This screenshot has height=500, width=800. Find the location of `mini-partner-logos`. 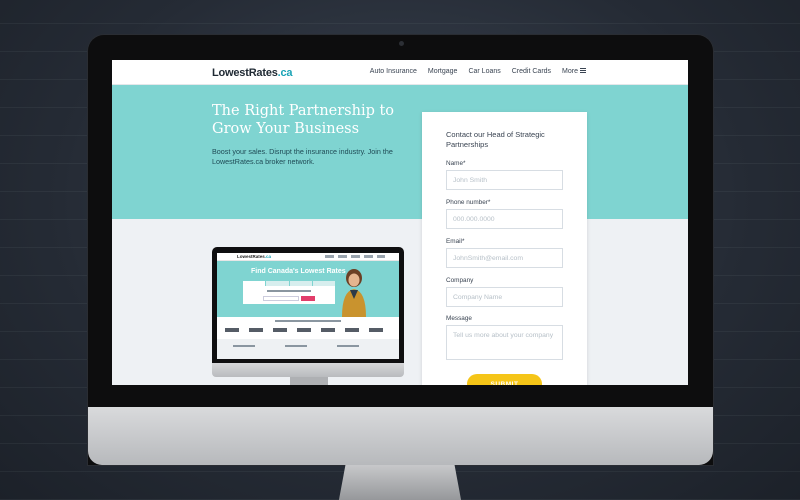

mini-partner-logos is located at coordinates (308, 330).